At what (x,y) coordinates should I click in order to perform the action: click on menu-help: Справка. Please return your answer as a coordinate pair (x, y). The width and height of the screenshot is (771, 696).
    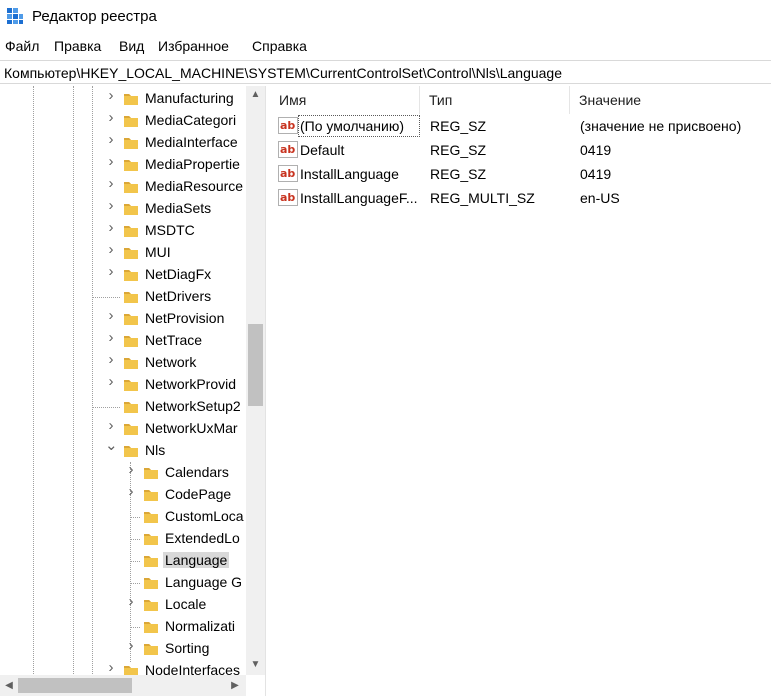
    Looking at the image, I should click on (279, 46).